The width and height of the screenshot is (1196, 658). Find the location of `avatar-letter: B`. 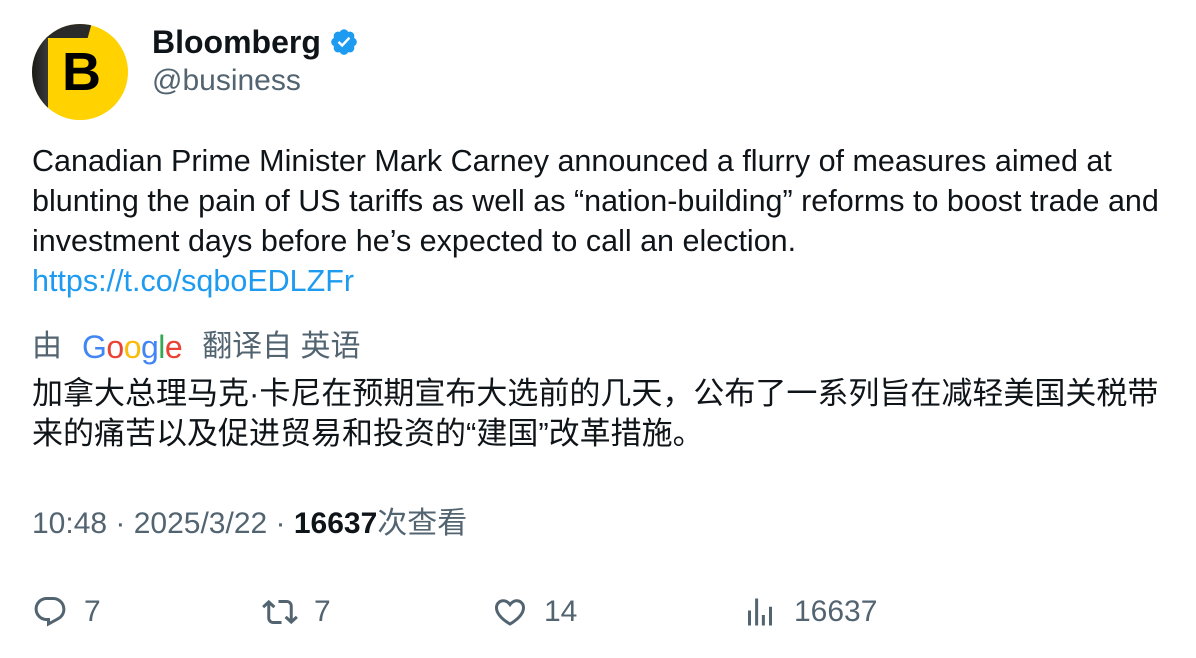

avatar-letter: B is located at coordinates (81, 72).